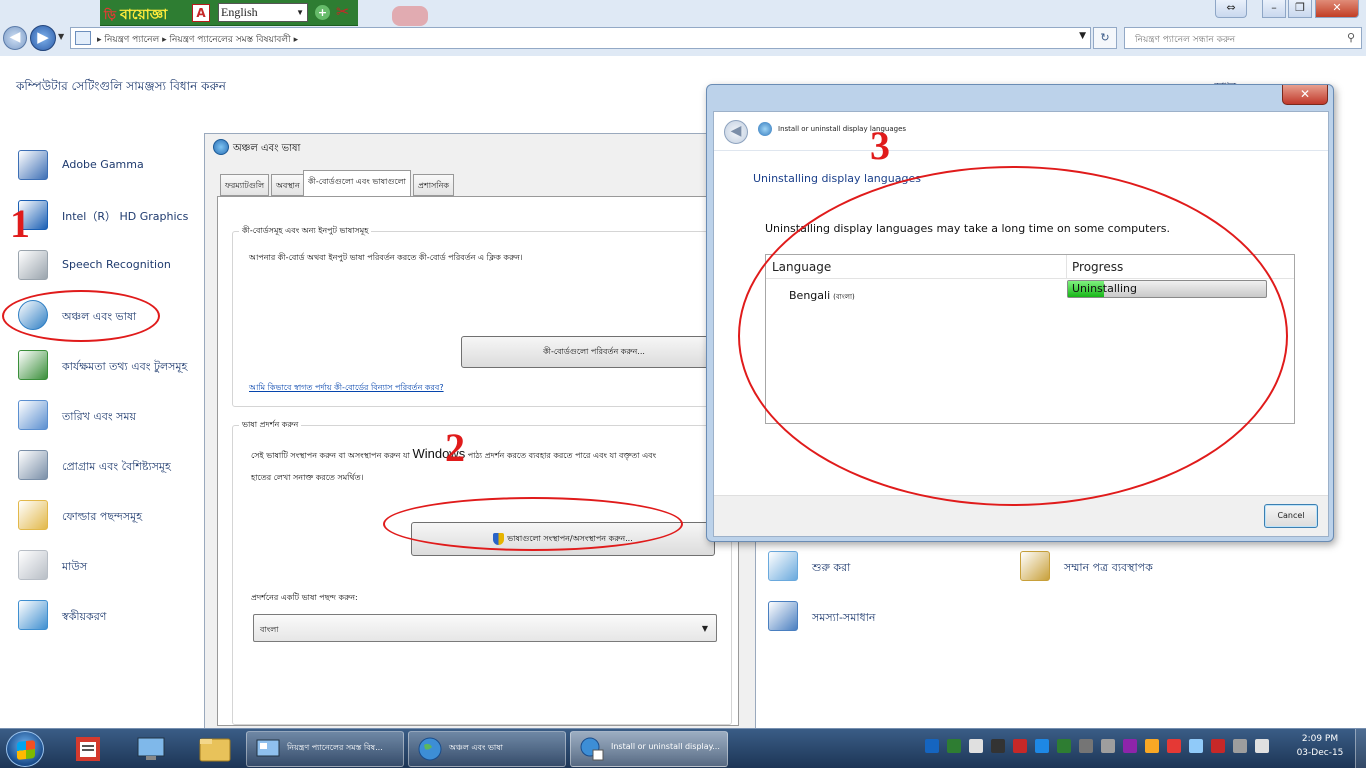  Describe the element at coordinates (783, 566) in the screenshot. I see `getting-started-icon` at that location.